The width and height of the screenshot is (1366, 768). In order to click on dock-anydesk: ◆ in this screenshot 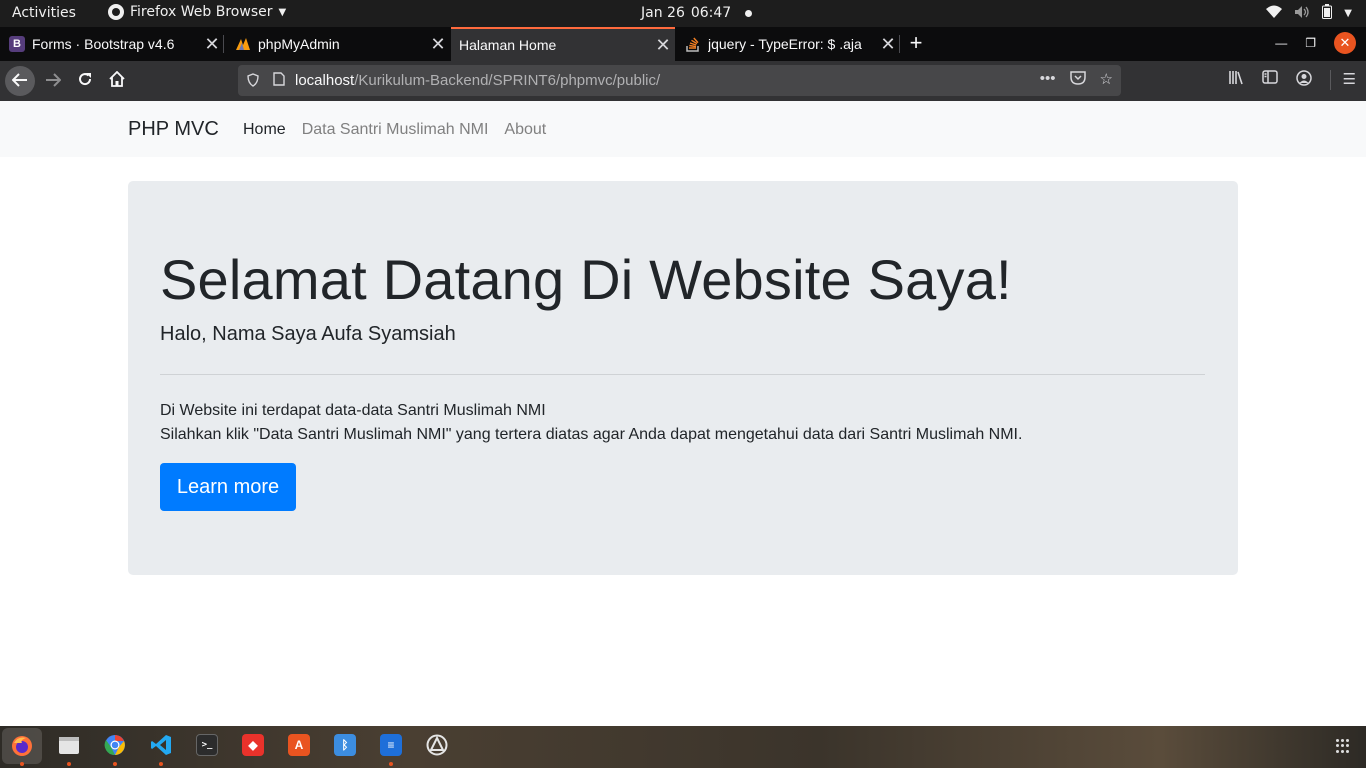, I will do `click(253, 745)`.